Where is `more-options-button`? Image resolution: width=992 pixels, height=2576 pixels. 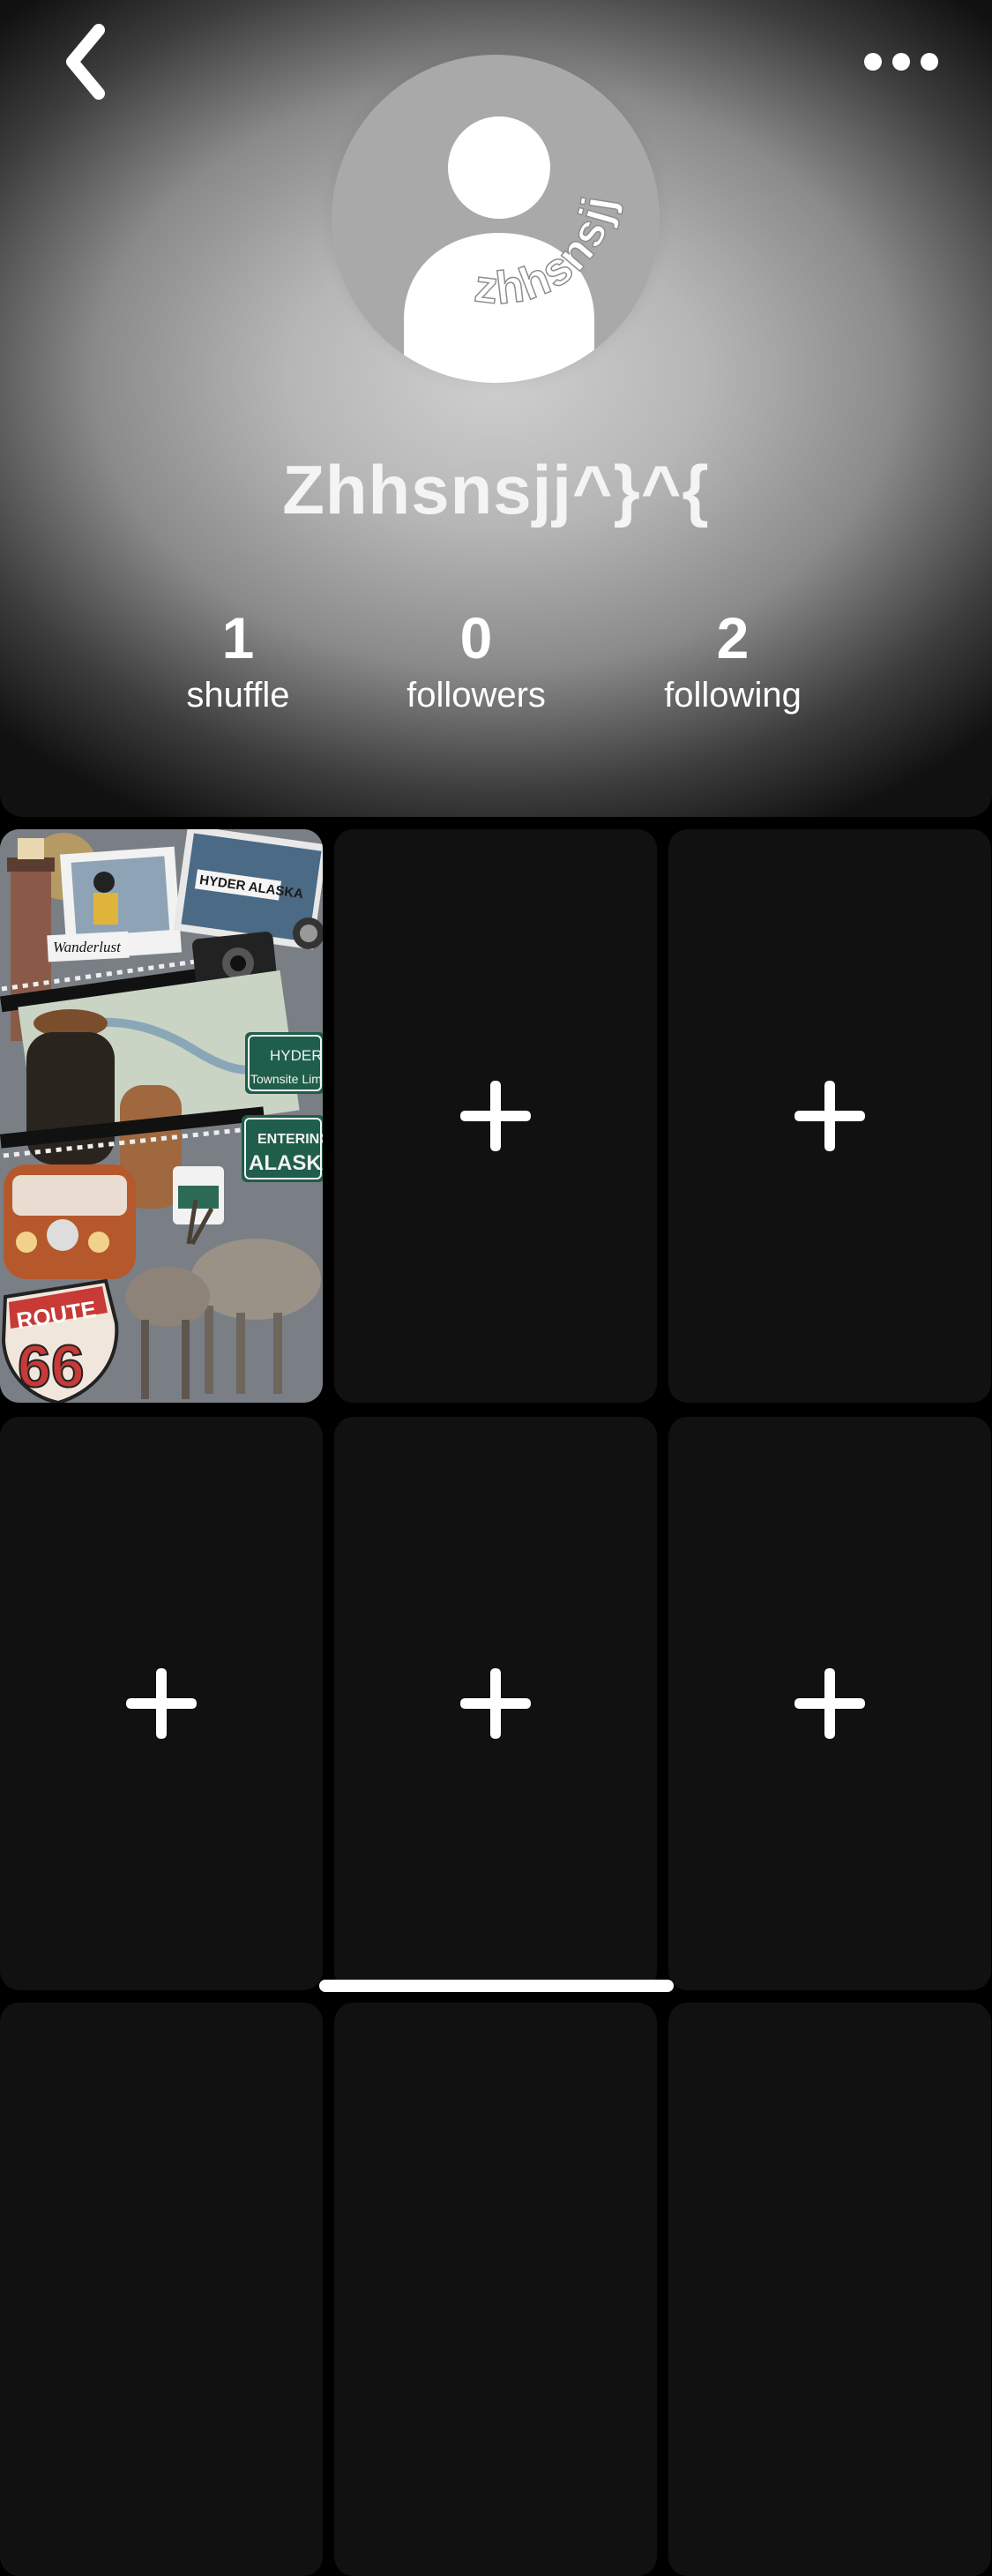 more-options-button is located at coordinates (901, 62).